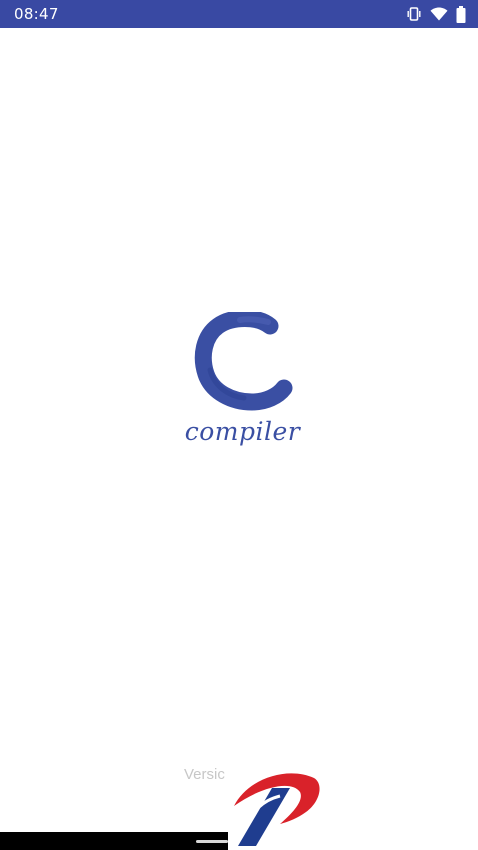 The height and width of the screenshot is (850, 478). Describe the element at coordinates (414, 14) in the screenshot. I see `vibrate-icon` at that location.